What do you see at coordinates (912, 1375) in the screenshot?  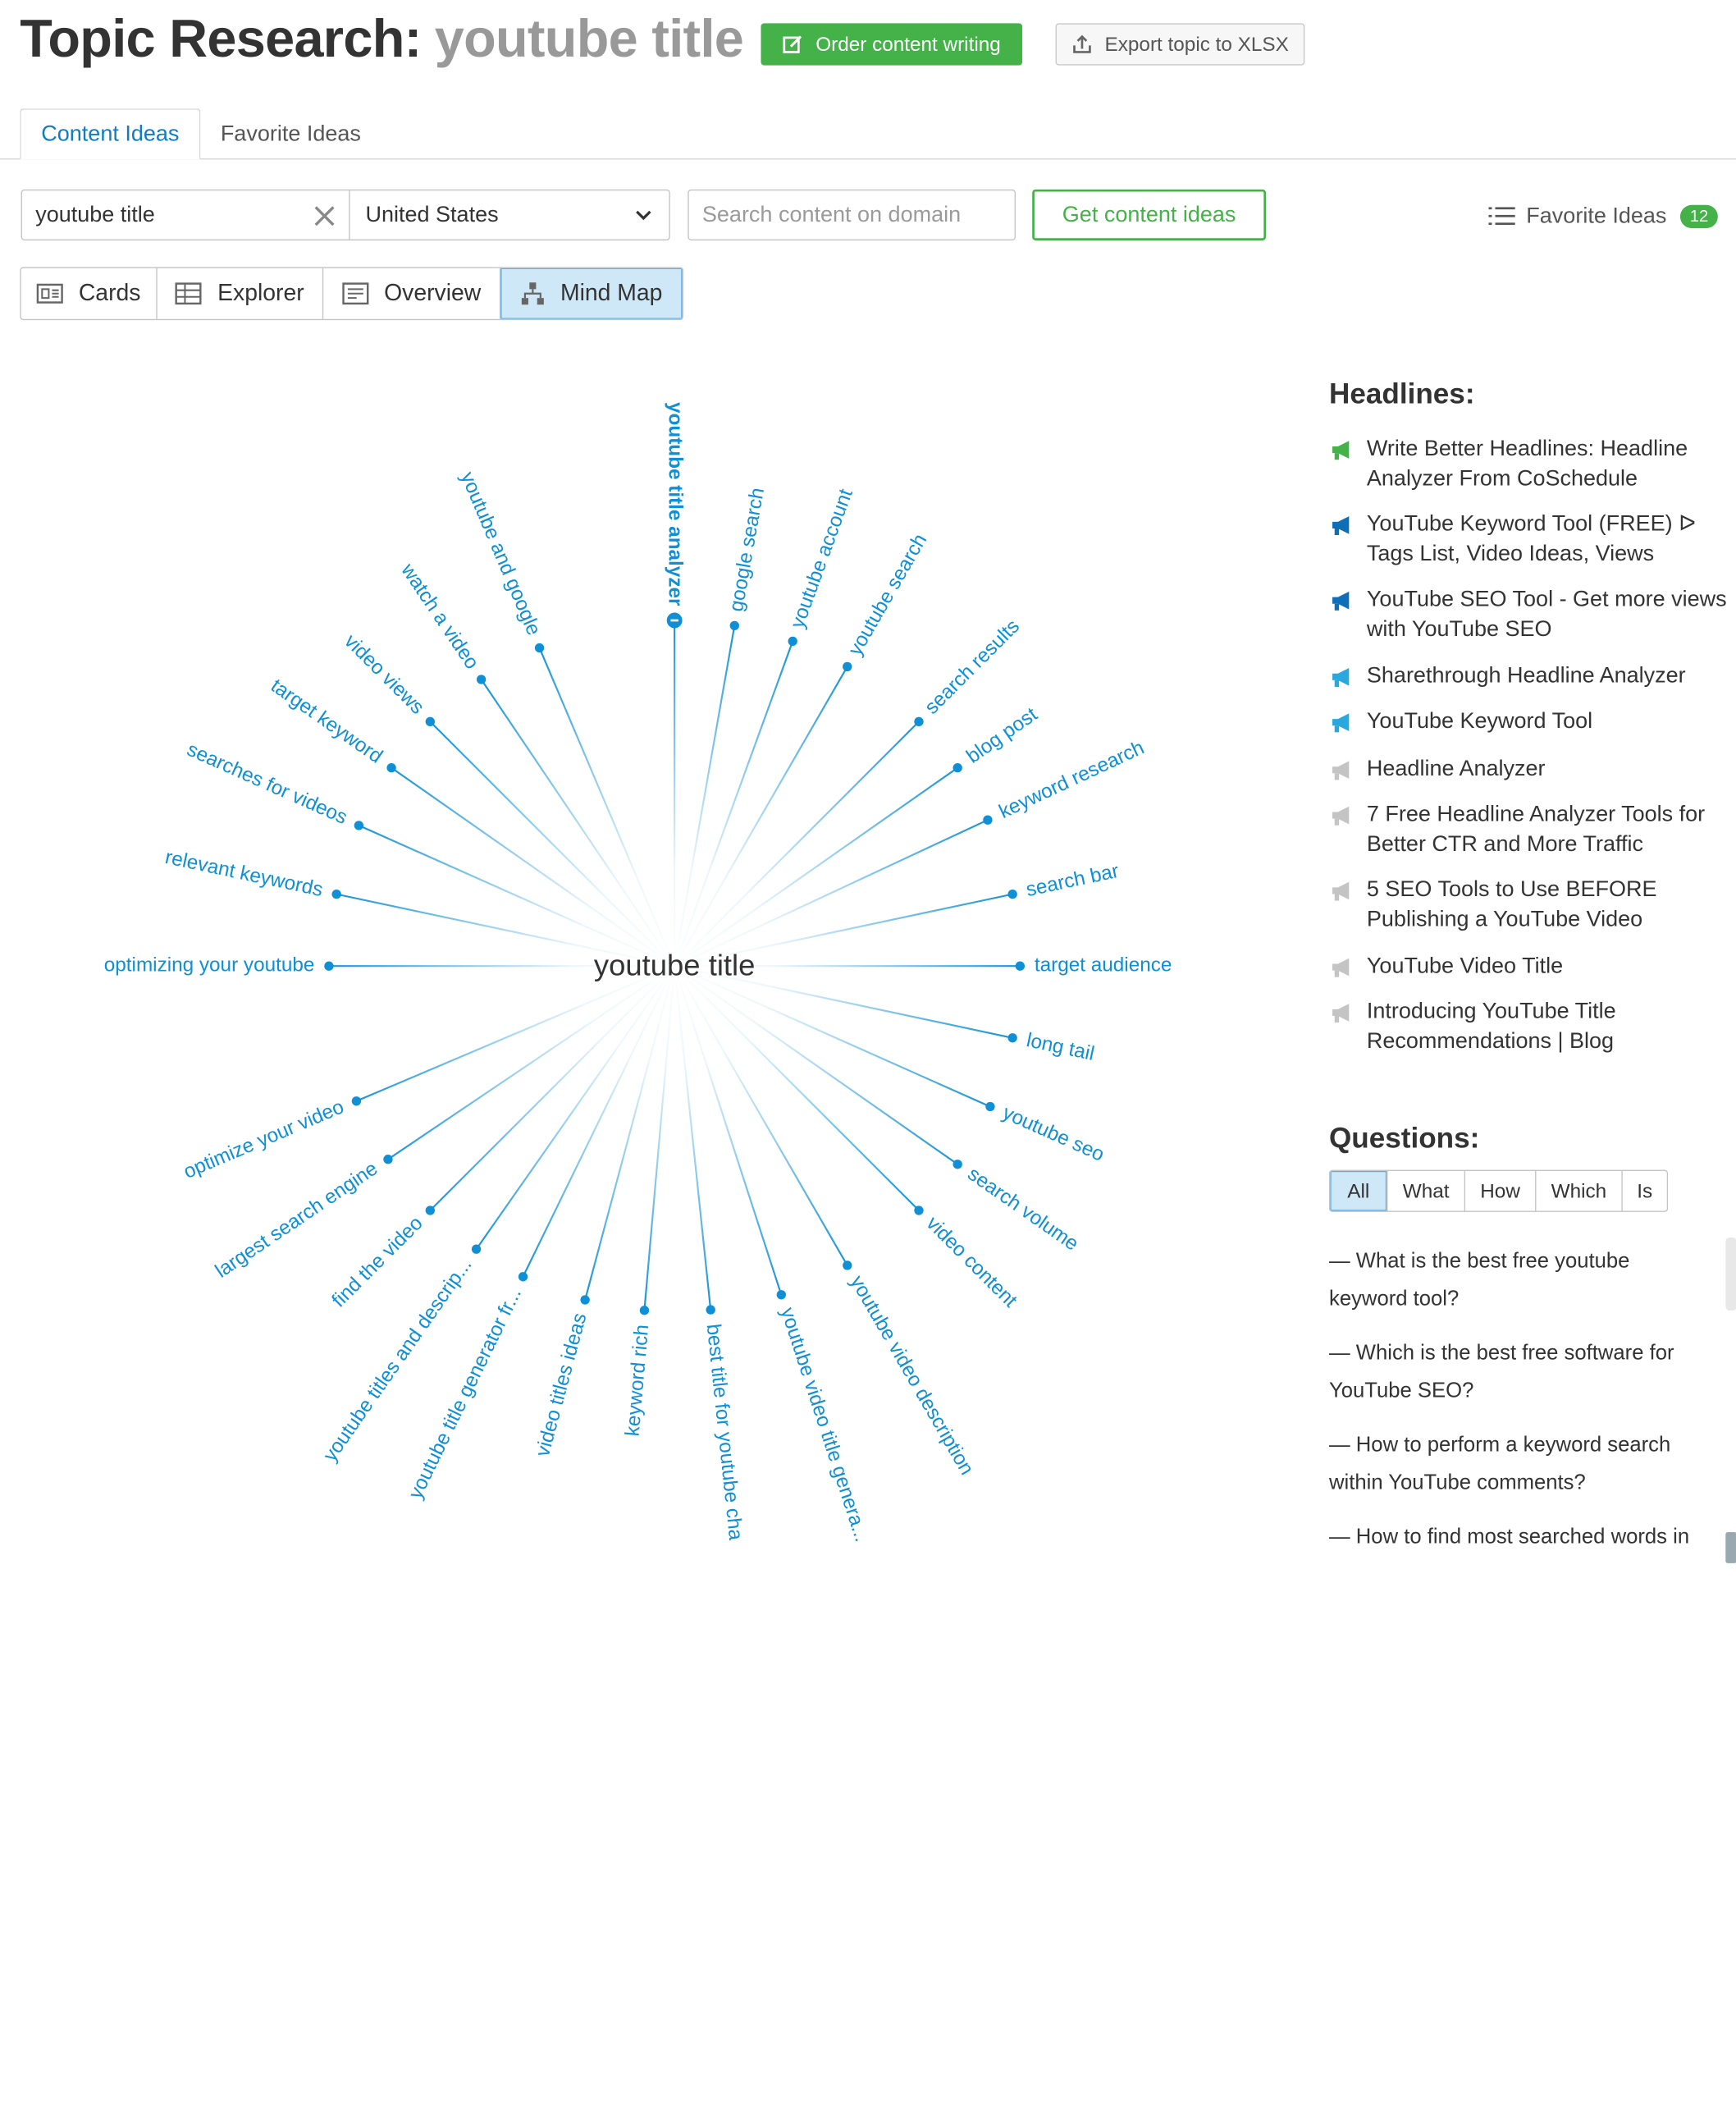 I see `mind-map-branch-label: youtube video description` at bounding box center [912, 1375].